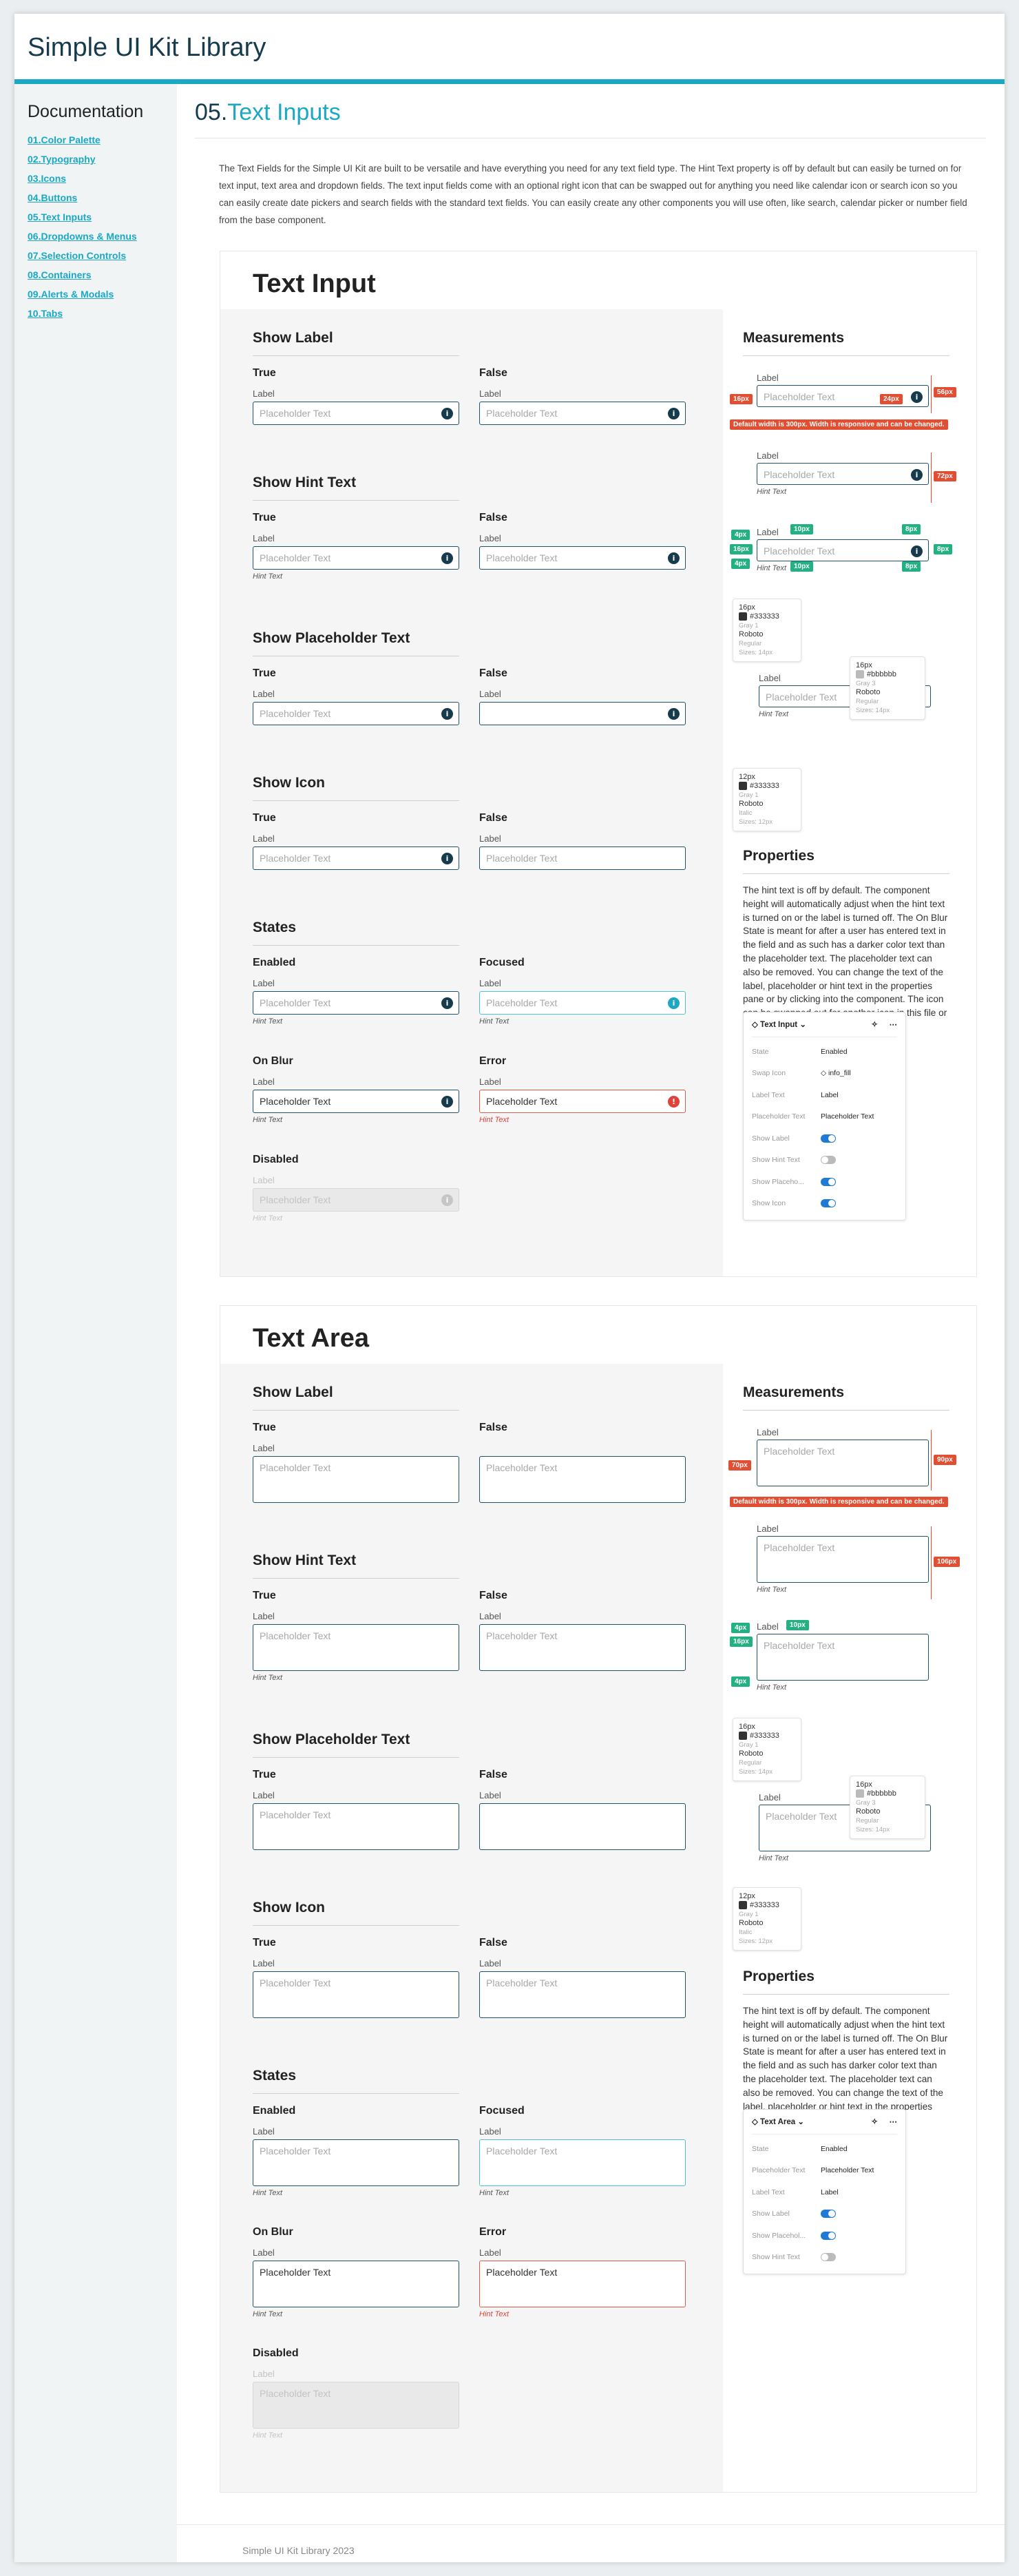 The width and height of the screenshot is (1019, 2576). Describe the element at coordinates (864, 1784) in the screenshot. I see `tip-size: 16px` at that location.